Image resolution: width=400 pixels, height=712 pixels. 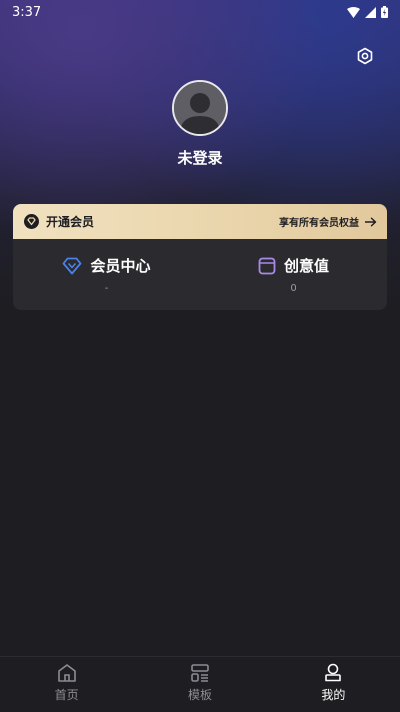 What do you see at coordinates (333, 672) in the screenshot?
I see `profile-icon` at bounding box center [333, 672].